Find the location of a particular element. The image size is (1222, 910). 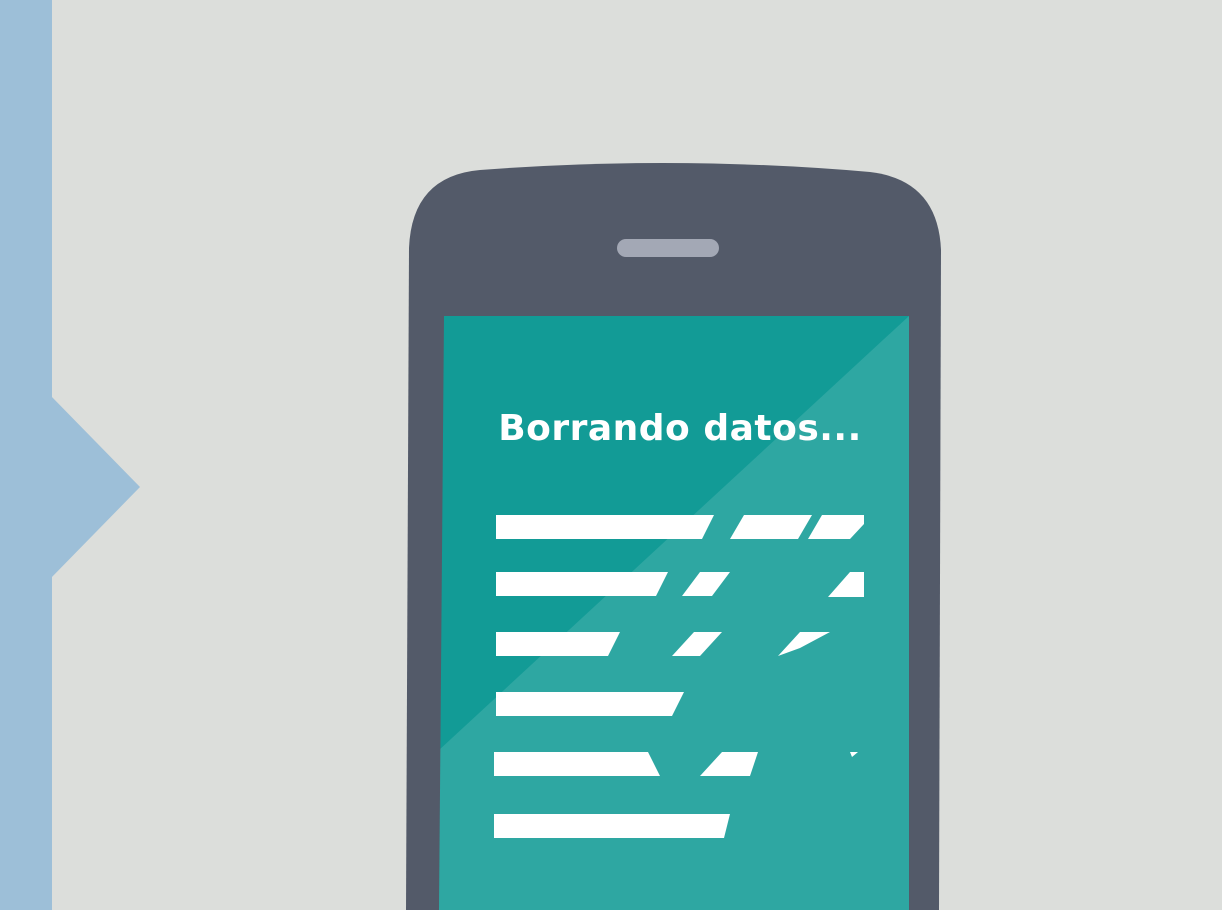

earpiece-speaker-icon is located at coordinates (668, 248).